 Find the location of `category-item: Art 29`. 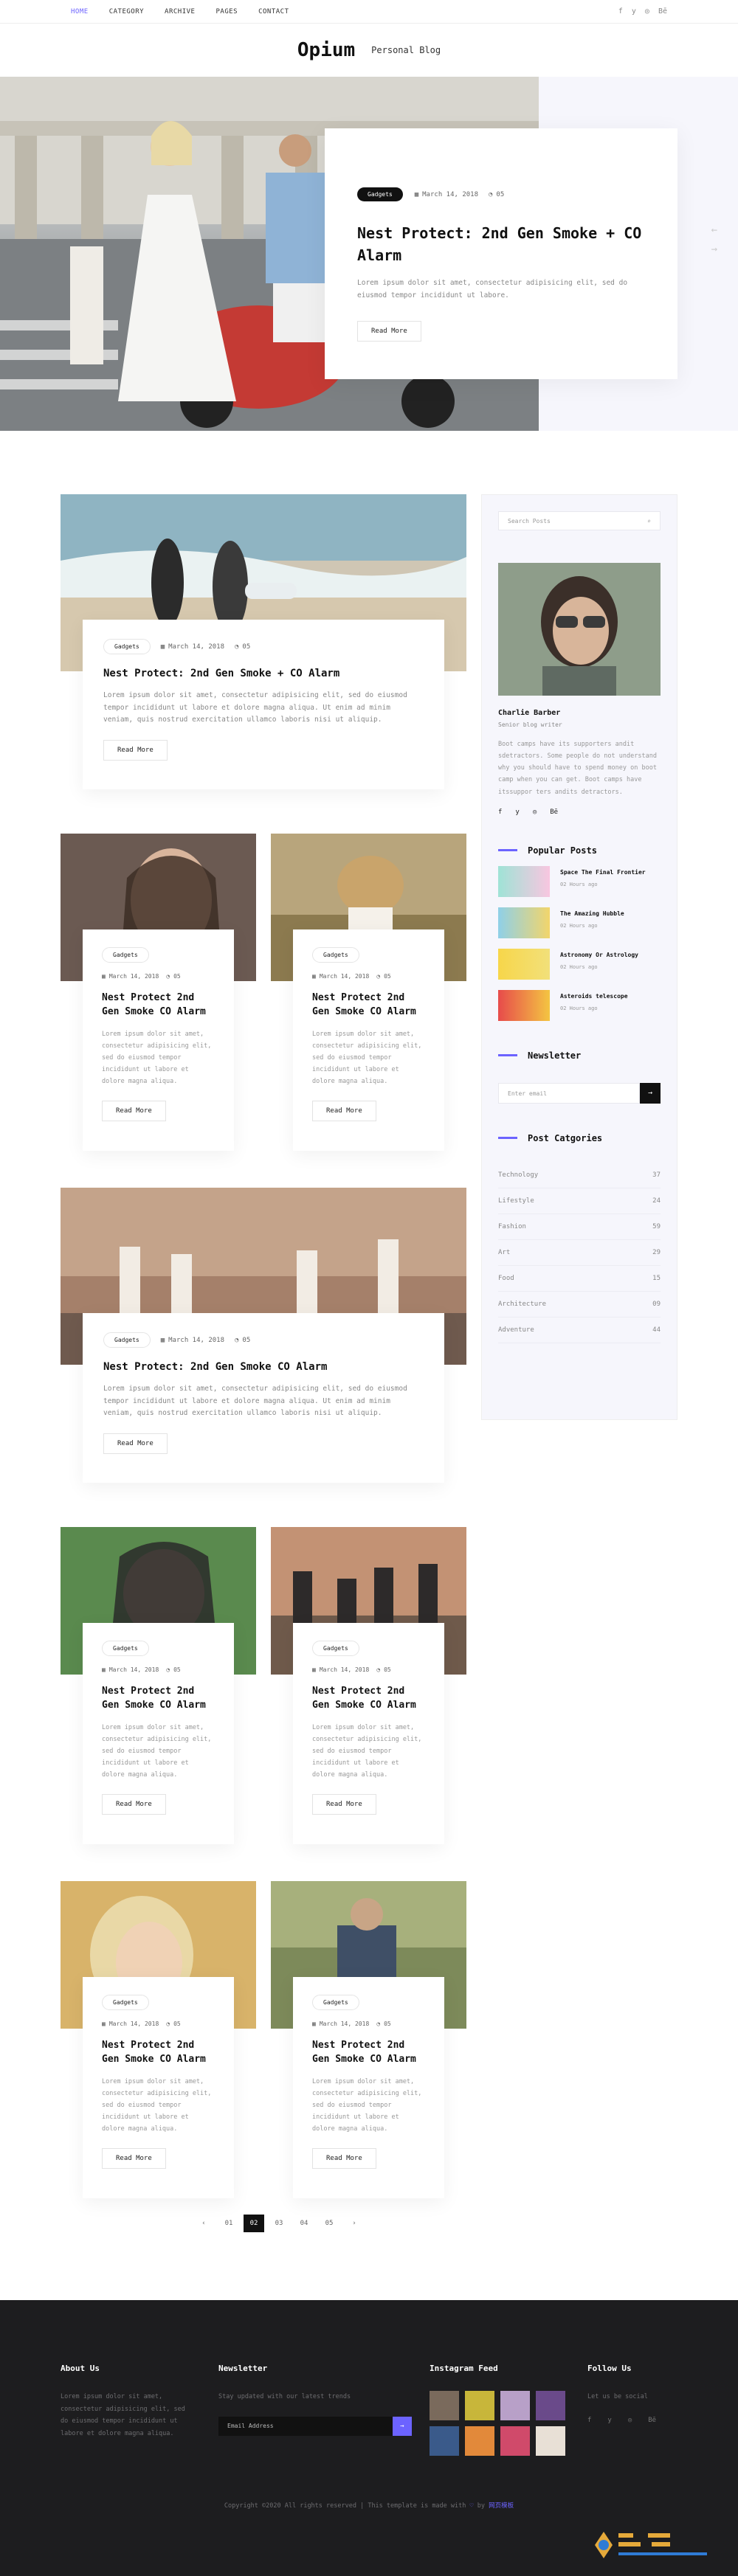

category-item: Art 29 is located at coordinates (579, 1253).